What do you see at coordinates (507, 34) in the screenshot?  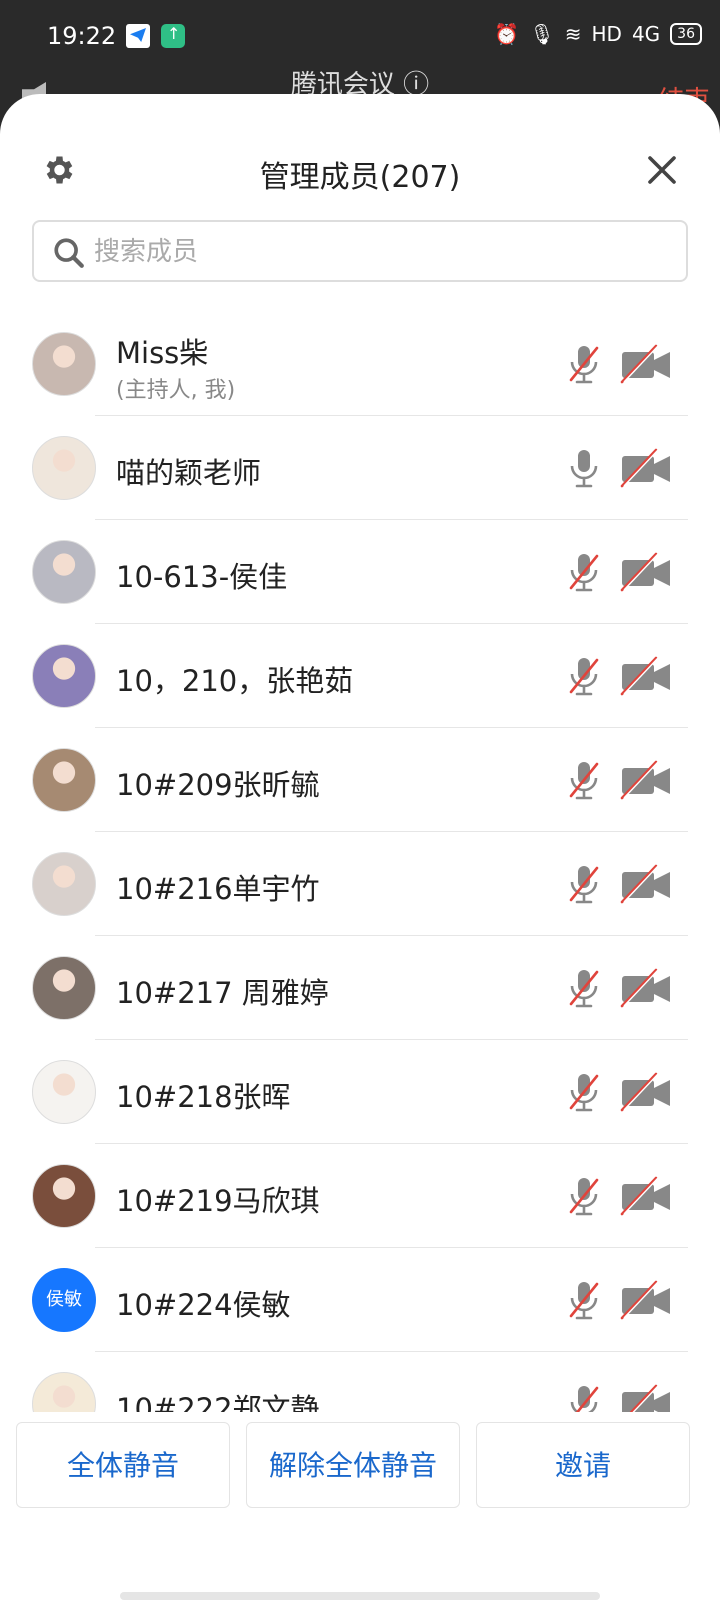 I see `alarm-icon: ⏰` at bounding box center [507, 34].